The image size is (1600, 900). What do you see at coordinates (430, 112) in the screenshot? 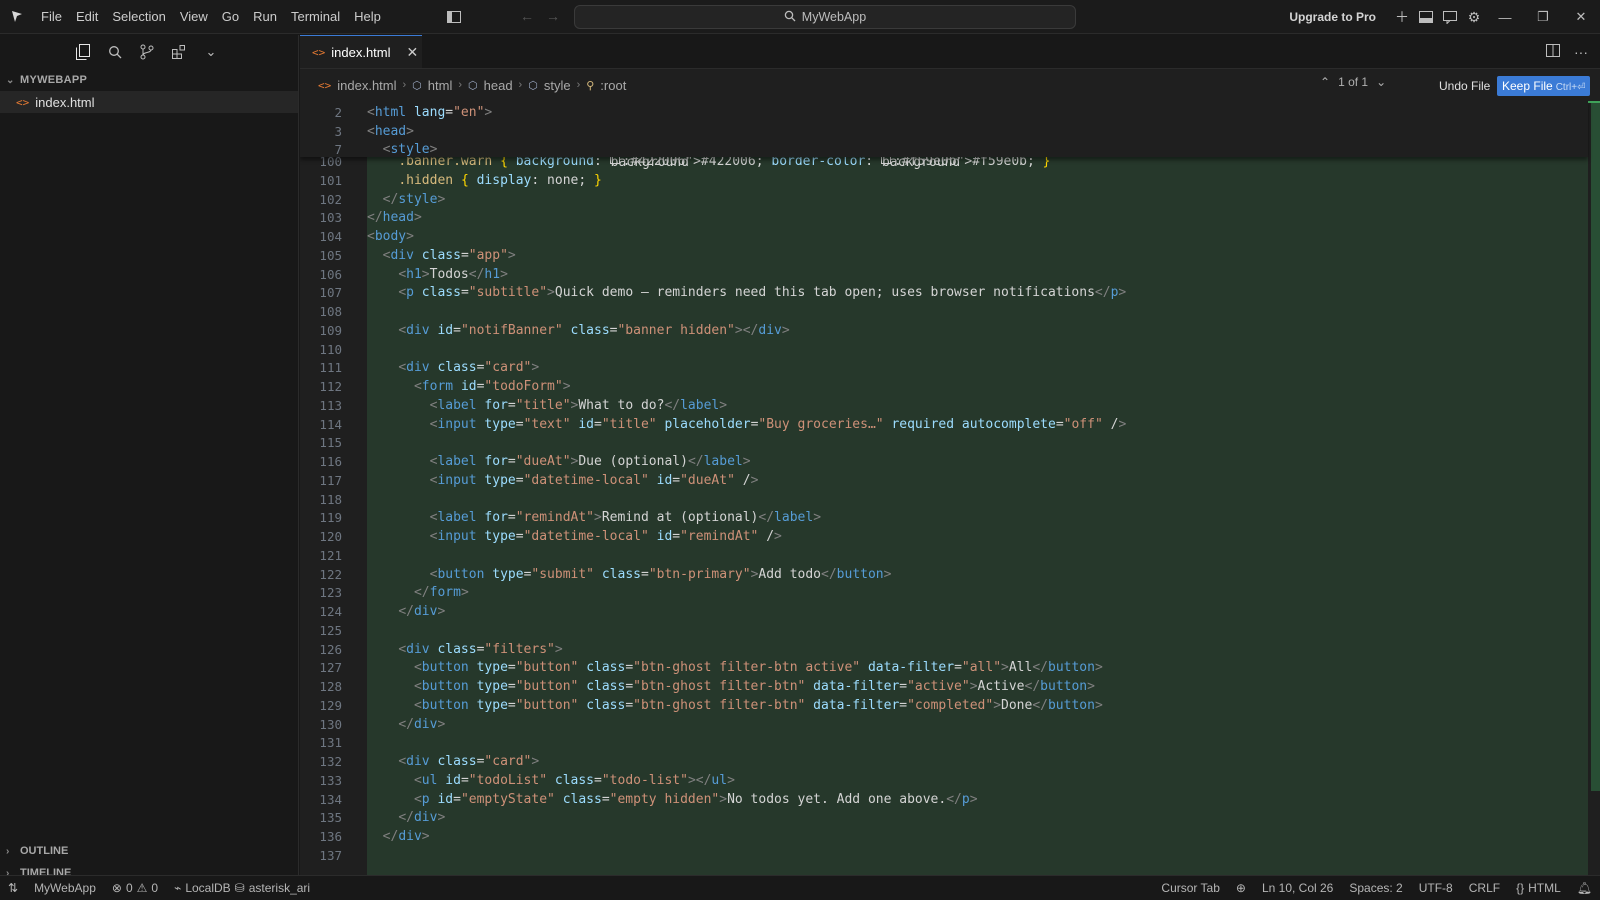
I see `code-text: <html lang="en">` at bounding box center [430, 112].